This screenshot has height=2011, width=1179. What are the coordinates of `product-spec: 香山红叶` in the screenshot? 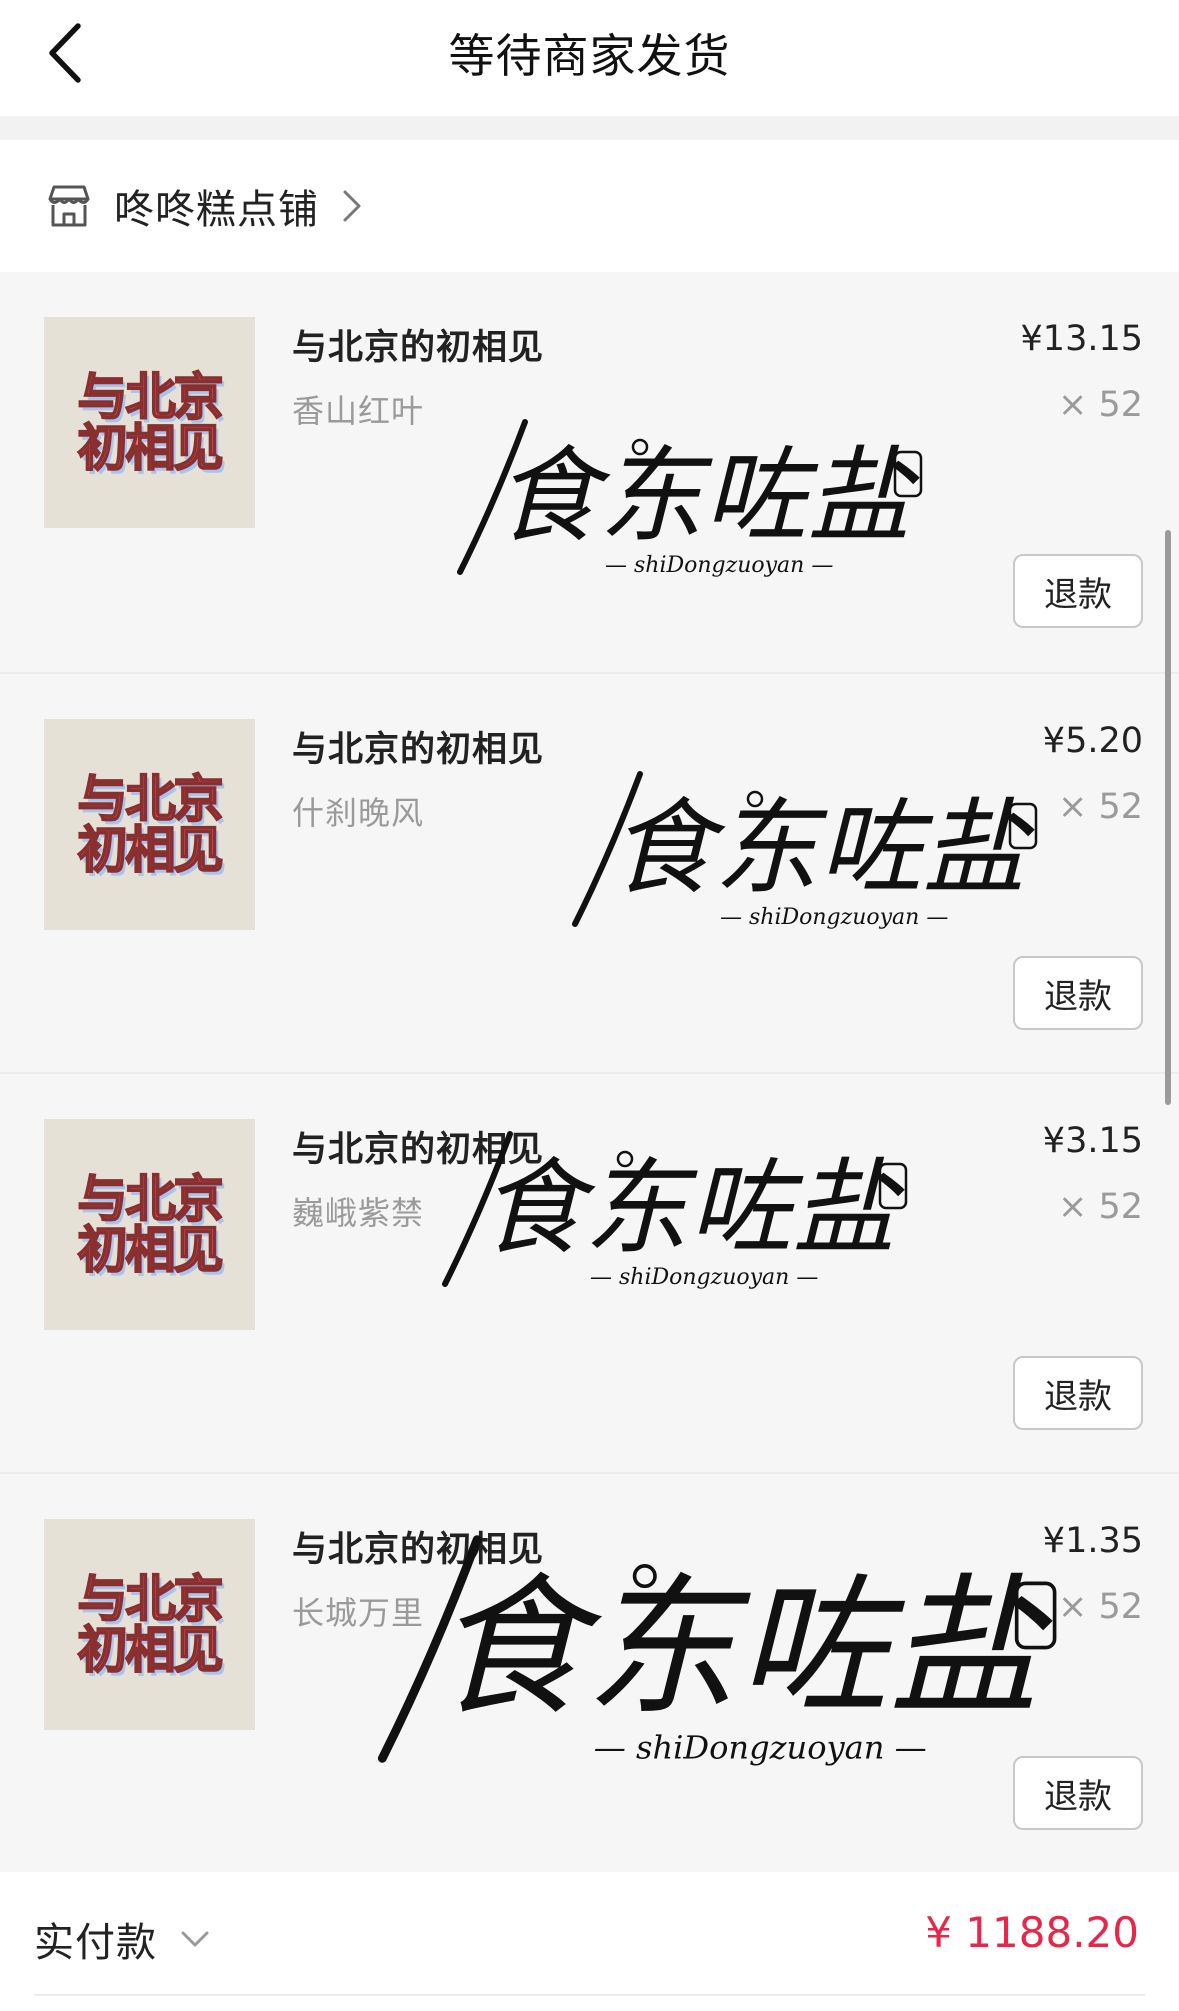 It's located at (358, 411).